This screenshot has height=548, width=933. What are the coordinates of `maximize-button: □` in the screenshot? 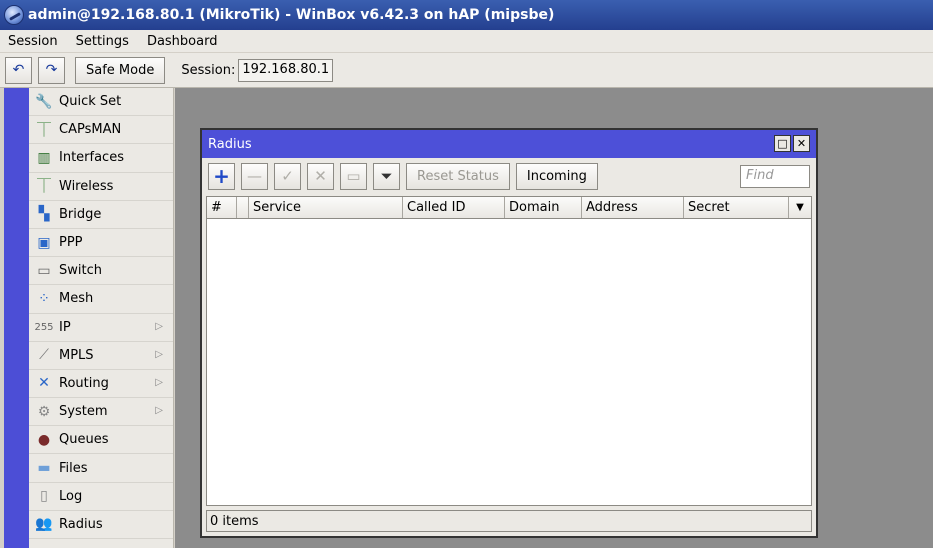 It's located at (782, 143).